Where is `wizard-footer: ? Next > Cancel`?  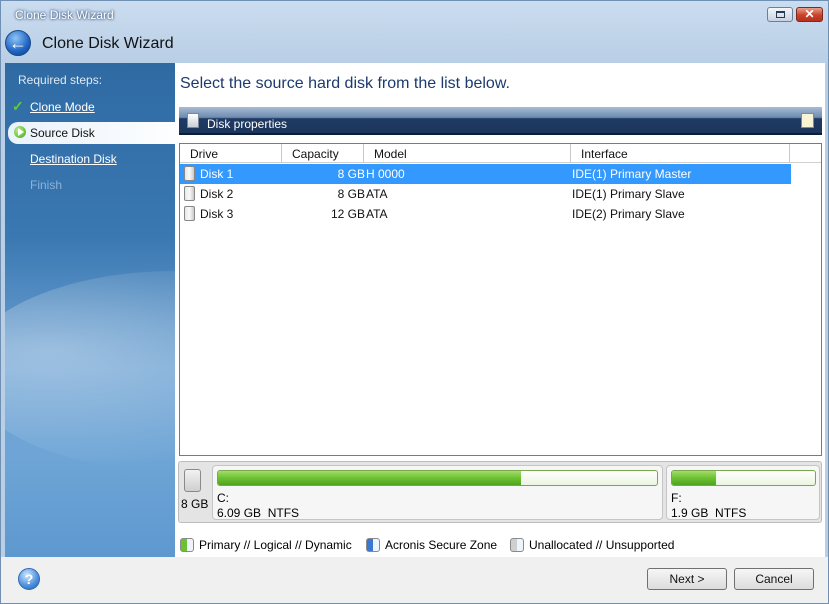
wizard-footer: ? Next > Cancel is located at coordinates (414, 580).